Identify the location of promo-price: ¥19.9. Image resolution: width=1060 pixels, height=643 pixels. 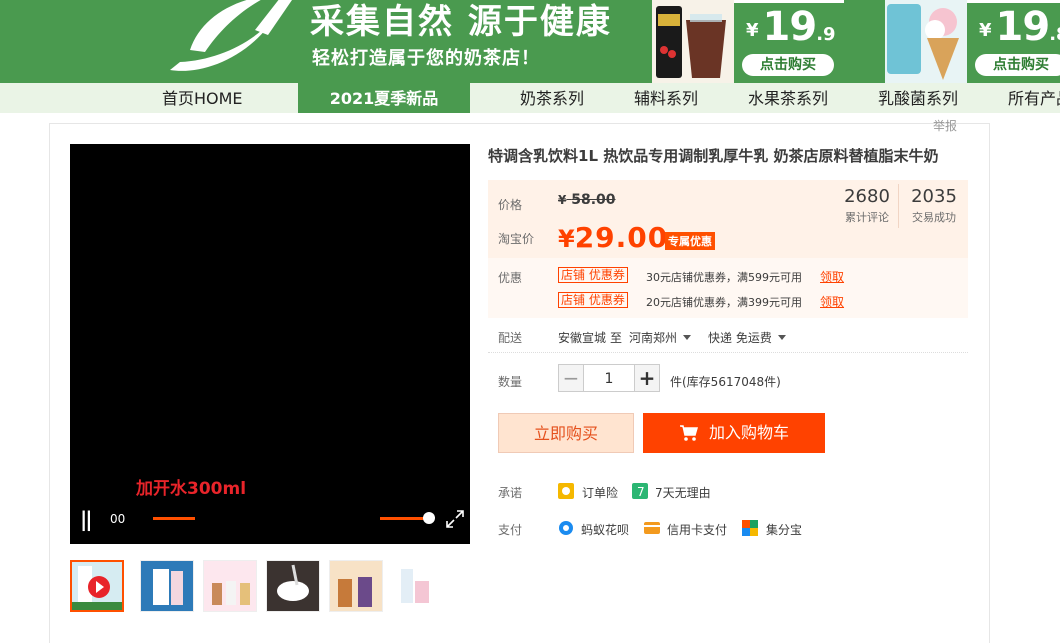
(791, 27).